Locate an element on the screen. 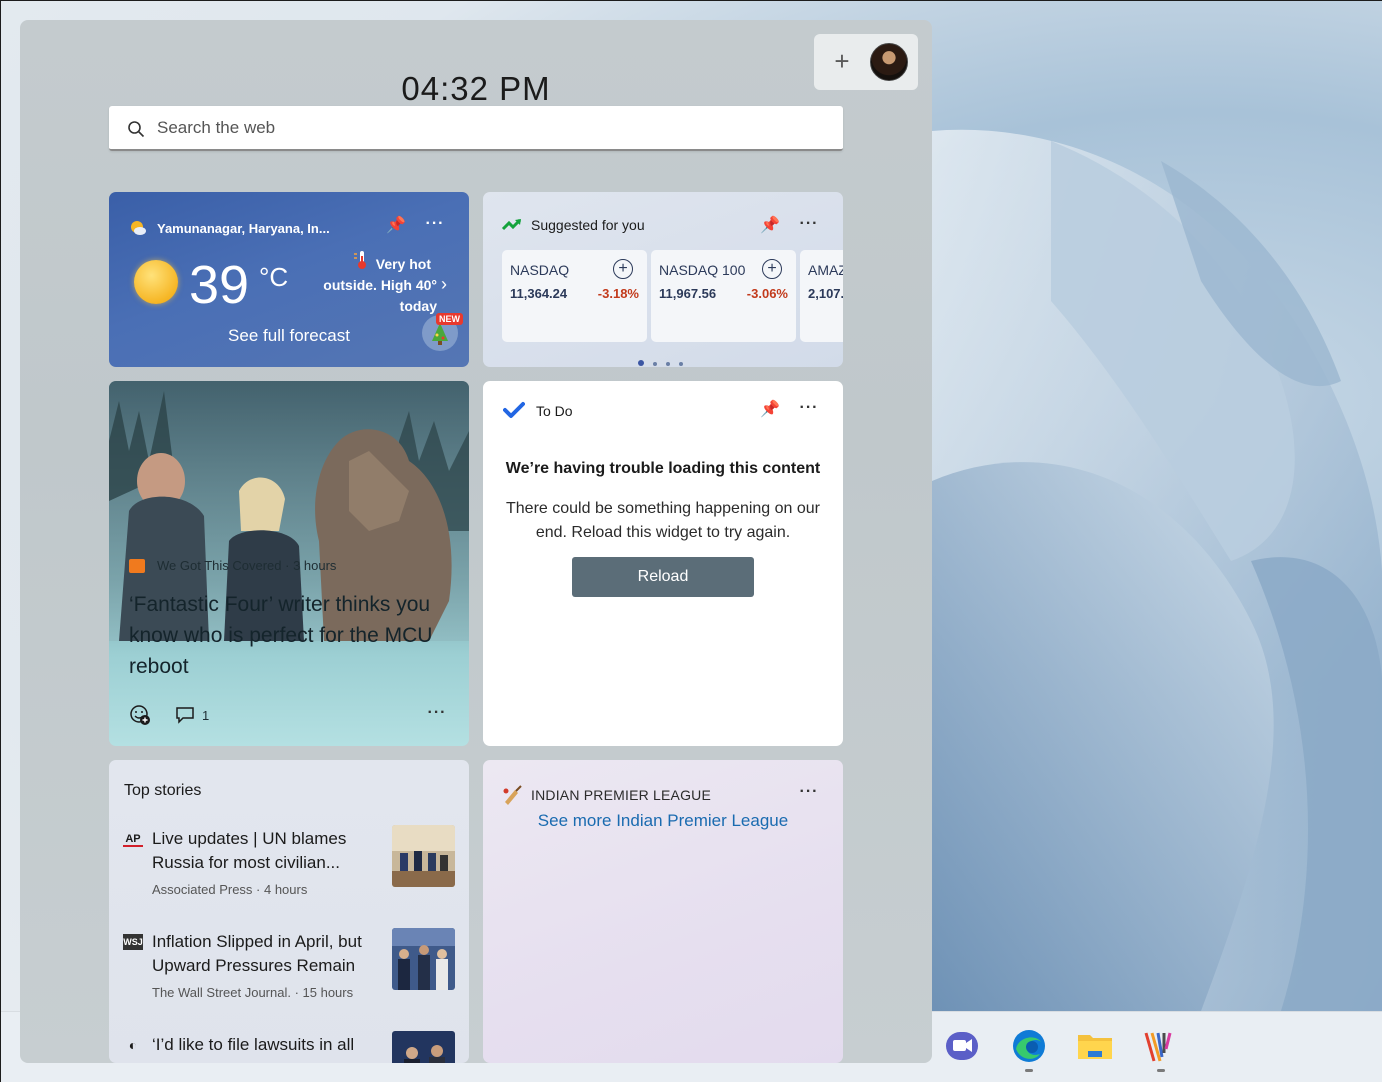 Image resolution: width=1382 pixels, height=1082 pixels. story-title: ‘I’d like to file lawsuits in all is located at coordinates (267, 1045).